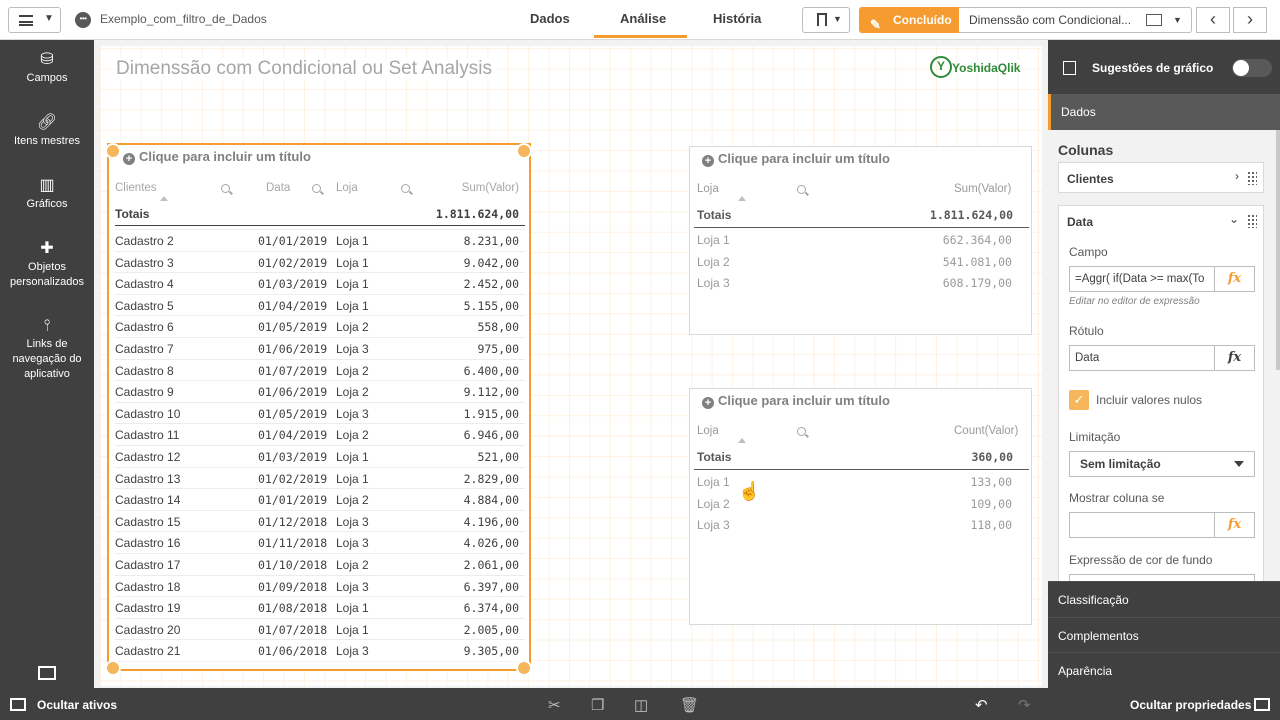 The image size is (1280, 720). Describe the element at coordinates (689, 705) in the screenshot. I see `delete-icon: 🗑︎` at that location.